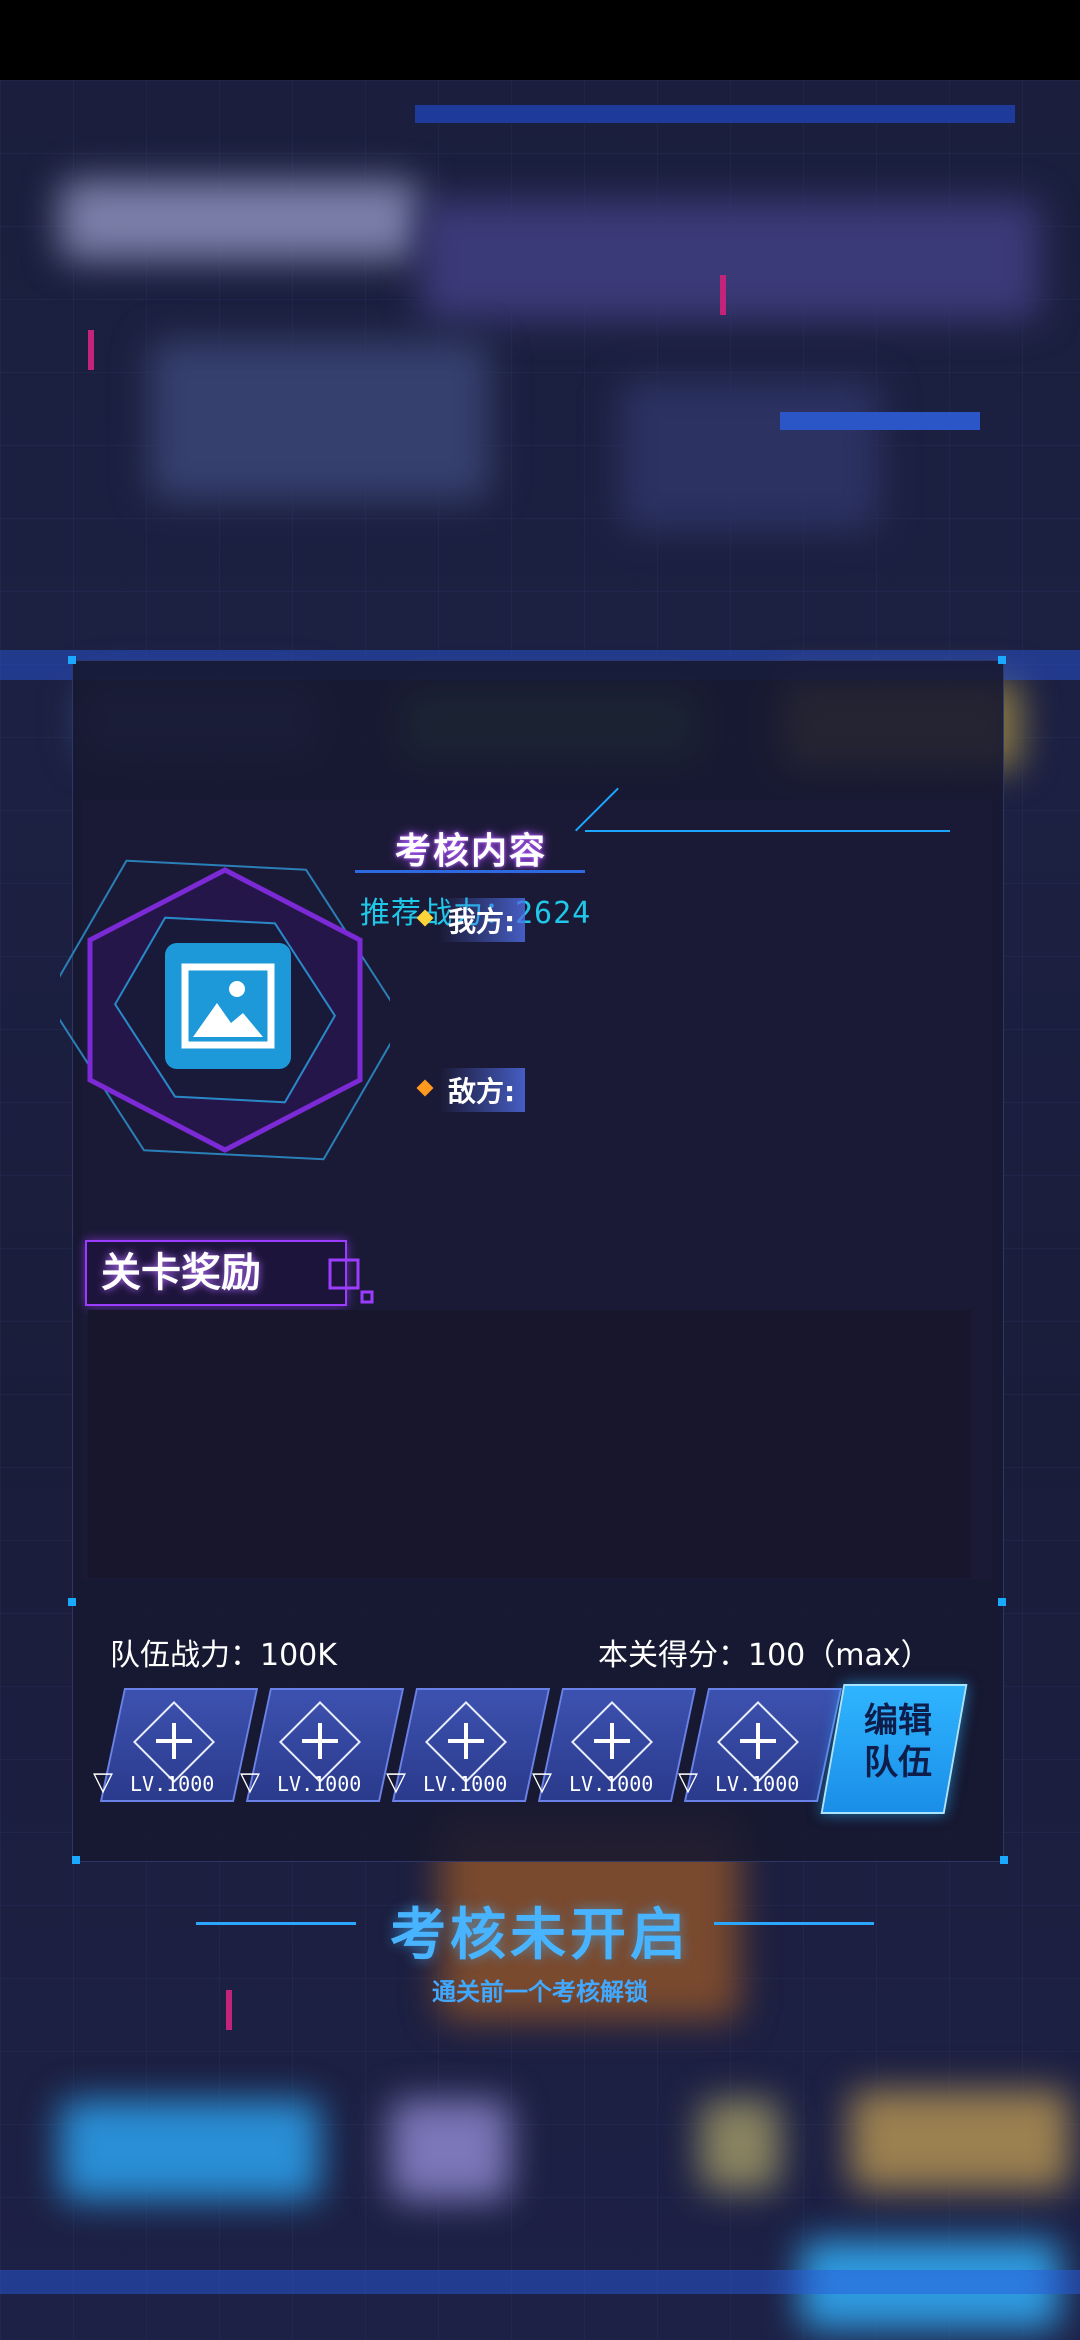 The image size is (1080, 2340). What do you see at coordinates (240, 220) in the screenshot?
I see `bg-blur-title` at bounding box center [240, 220].